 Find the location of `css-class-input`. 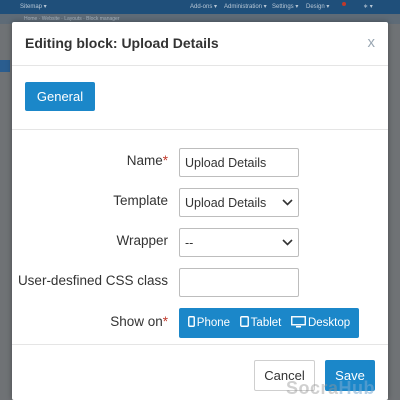

css-class-input is located at coordinates (239, 282).